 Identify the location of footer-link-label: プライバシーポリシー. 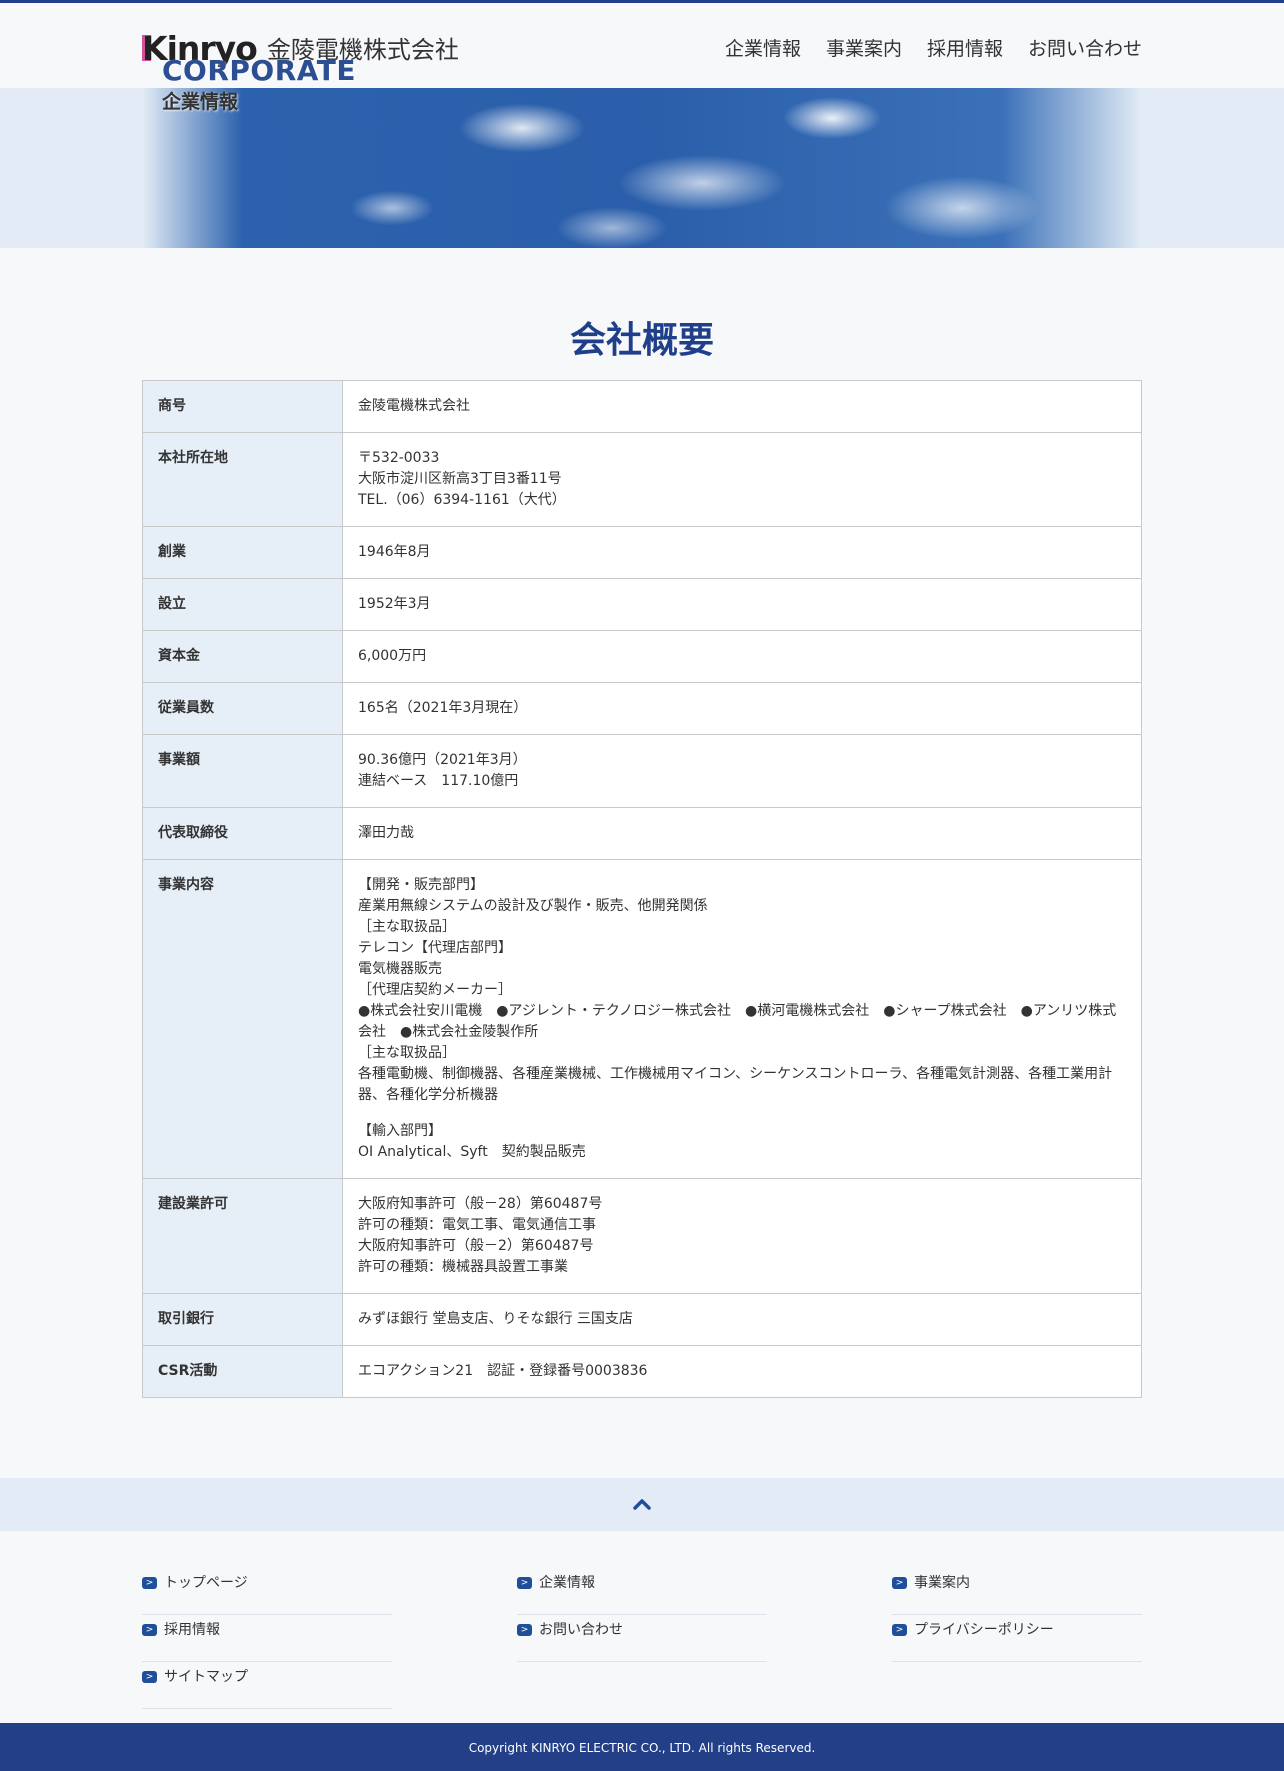
(984, 1630).